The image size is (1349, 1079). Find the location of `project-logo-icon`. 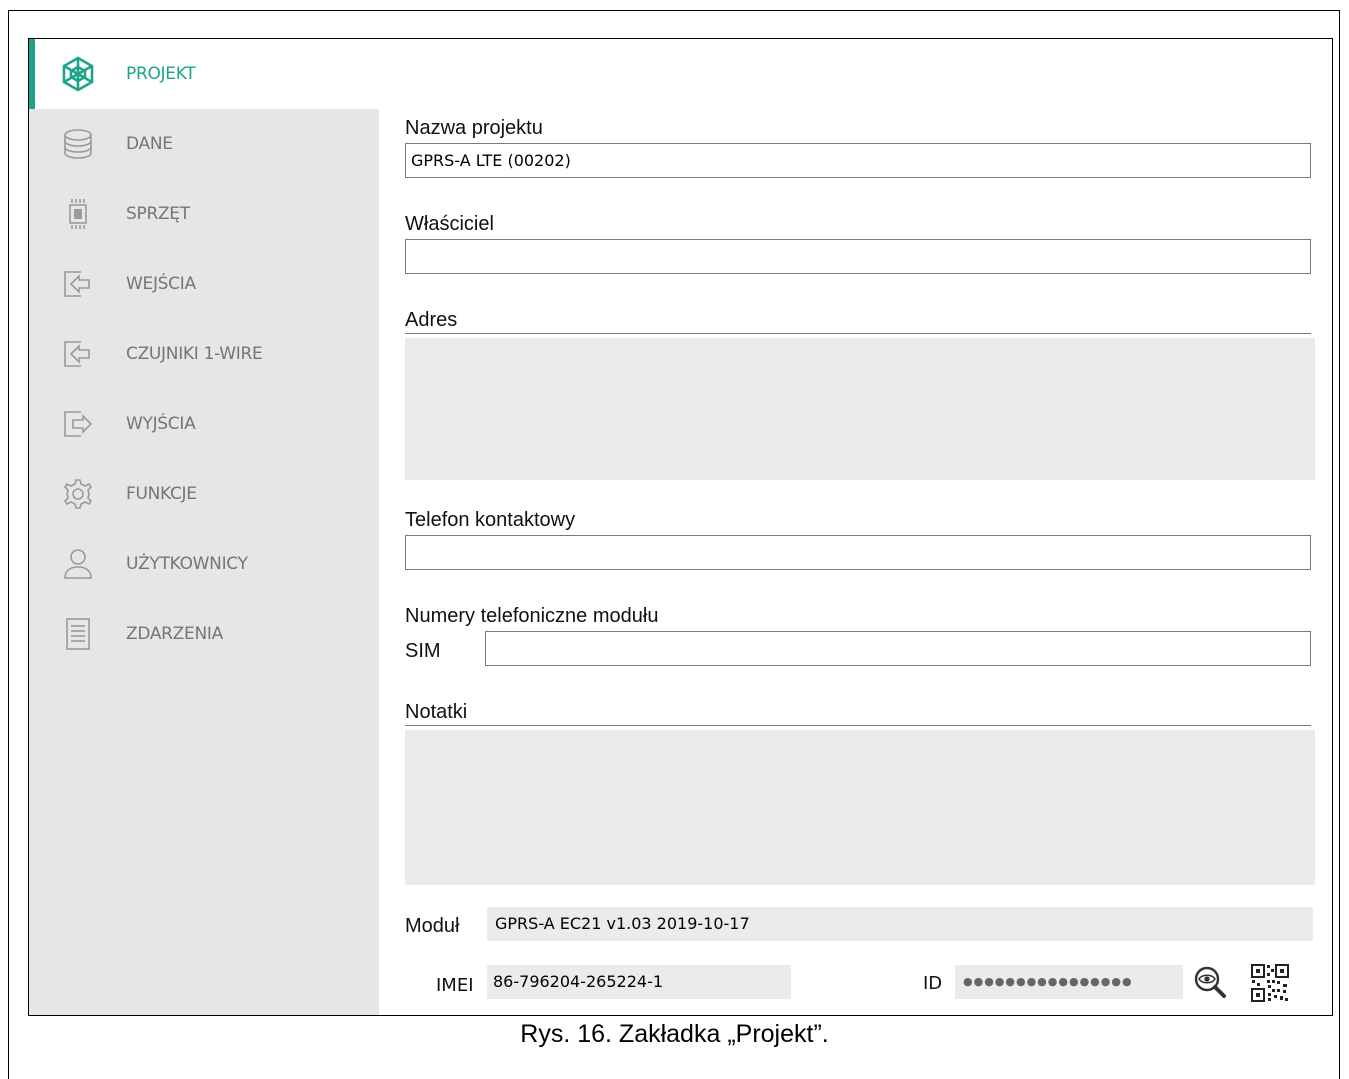

project-logo-icon is located at coordinates (78, 74).